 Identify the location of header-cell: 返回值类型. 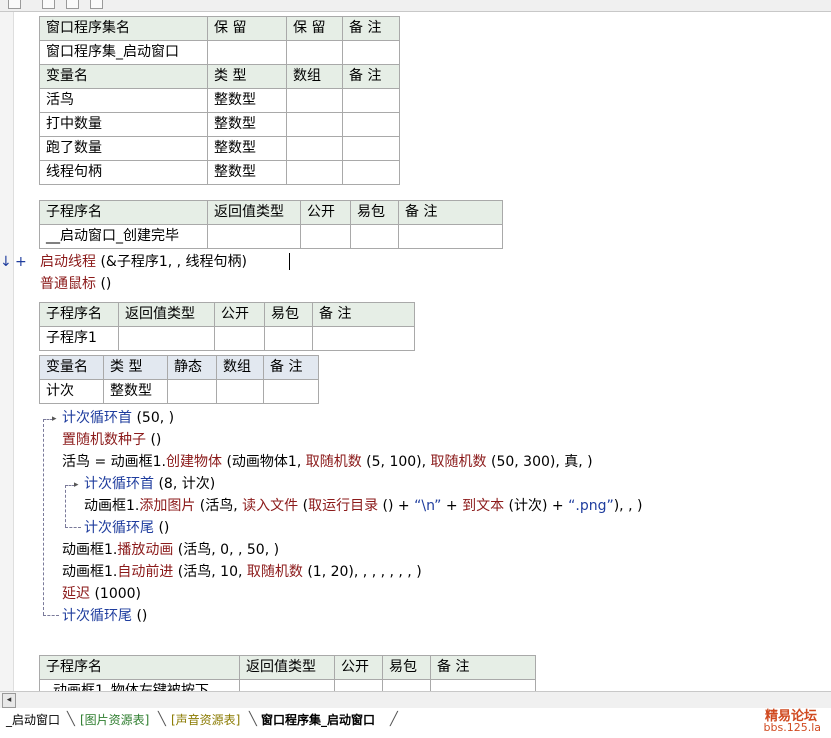
(166, 314).